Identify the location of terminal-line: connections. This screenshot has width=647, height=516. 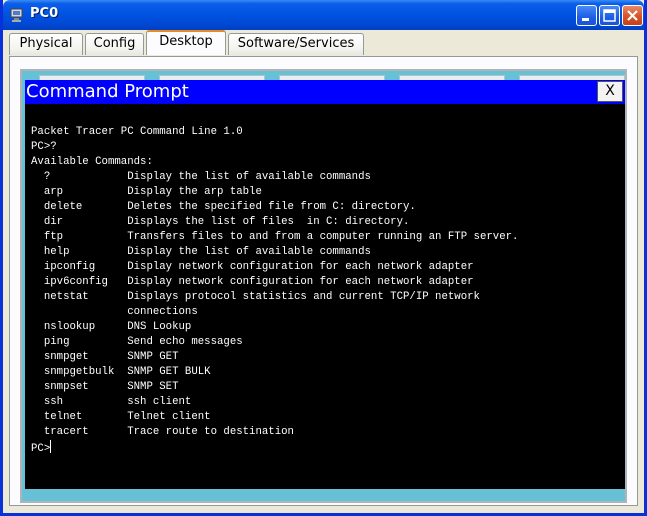
(162, 312).